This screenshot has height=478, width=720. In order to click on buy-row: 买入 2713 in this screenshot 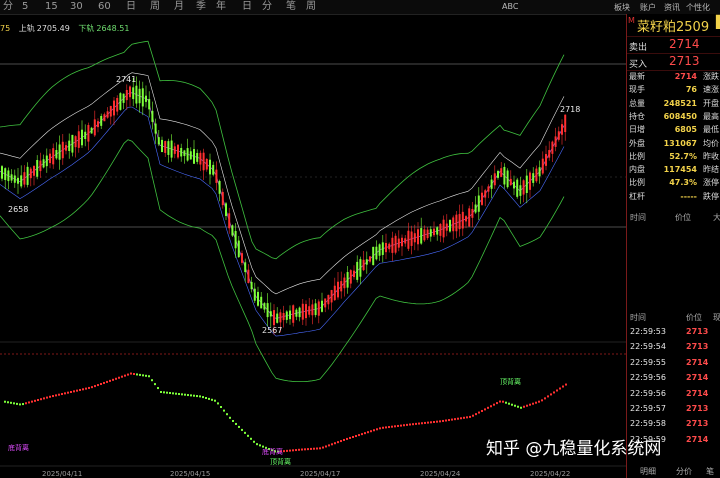, I will do `click(673, 62)`.